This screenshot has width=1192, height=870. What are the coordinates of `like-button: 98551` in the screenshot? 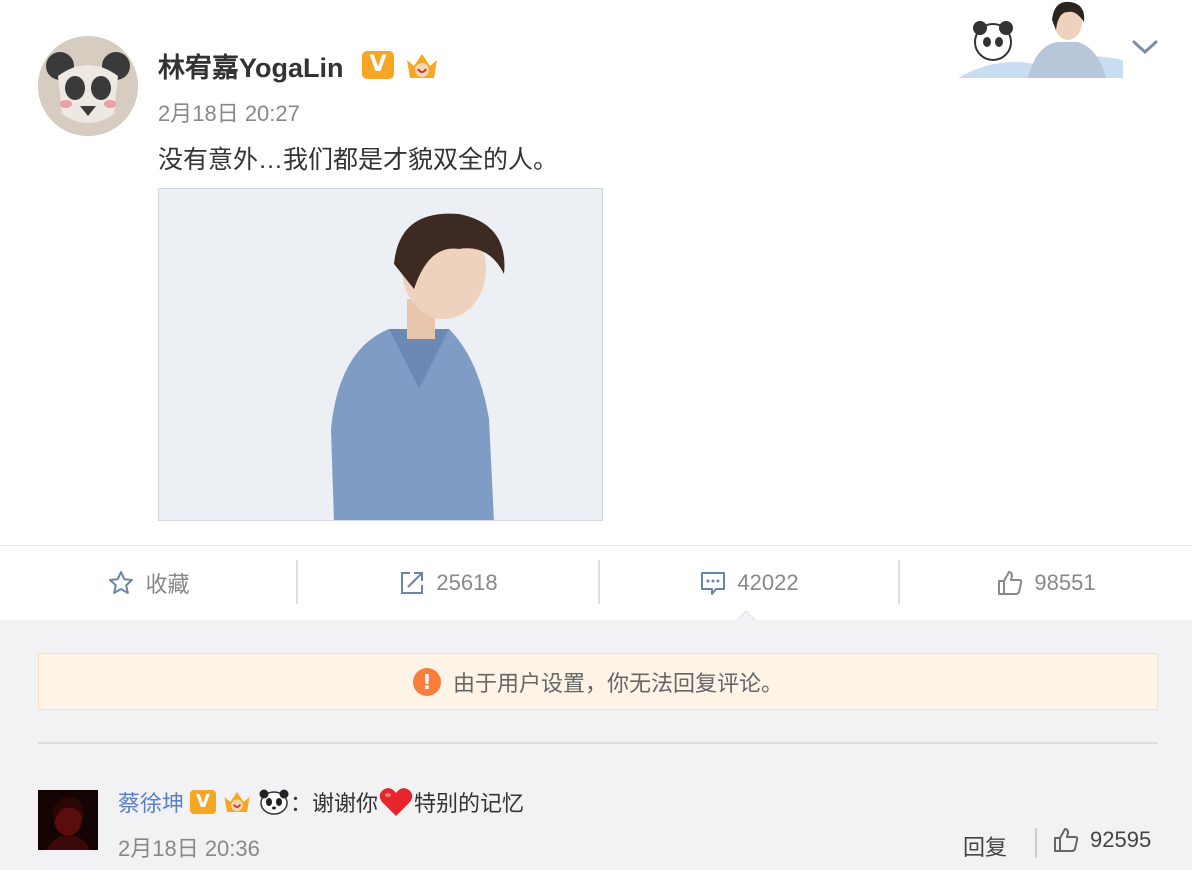 It's located at (1046, 583).